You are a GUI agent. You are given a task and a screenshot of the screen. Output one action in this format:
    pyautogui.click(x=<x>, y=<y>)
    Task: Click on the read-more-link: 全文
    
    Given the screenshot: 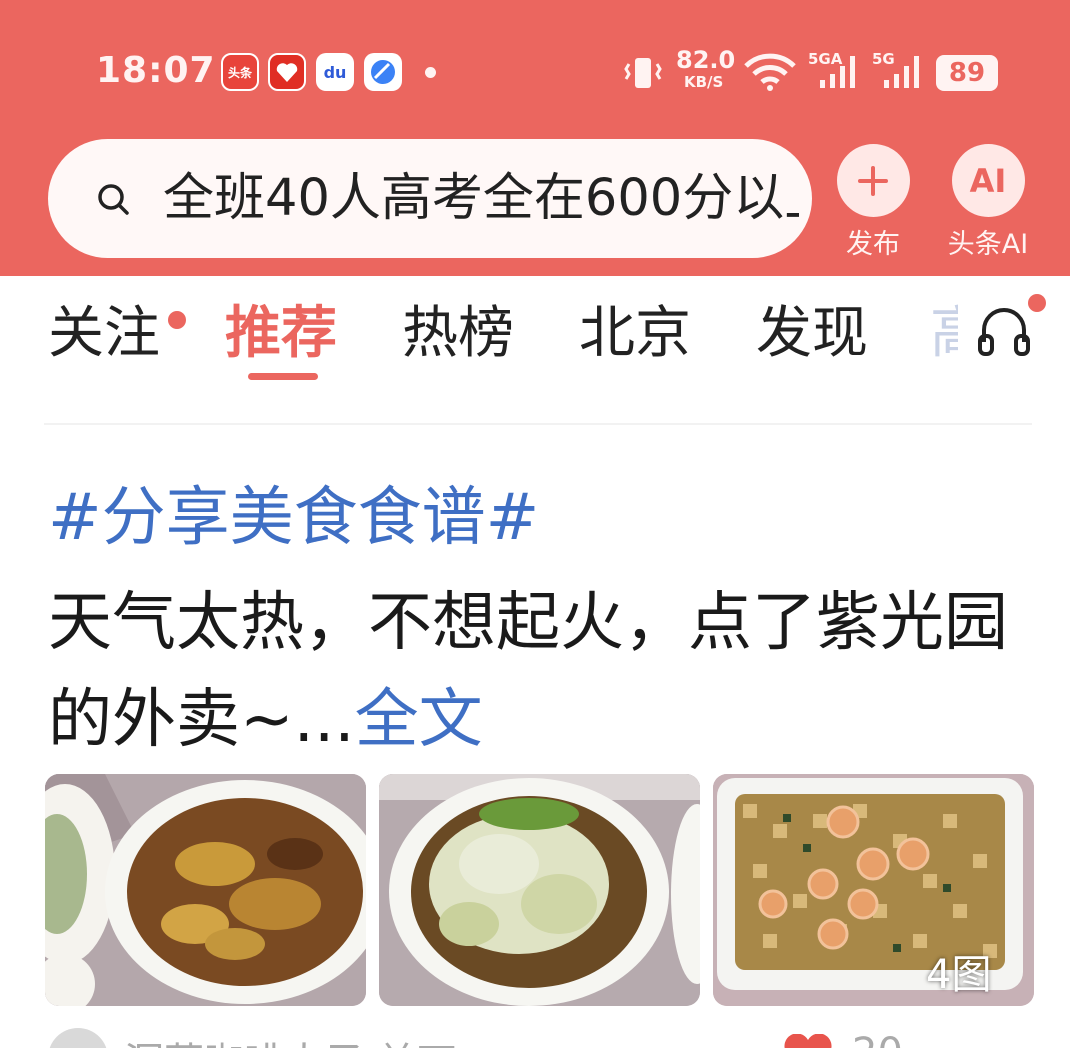 What is the action you would take?
    pyautogui.click(x=419, y=720)
    